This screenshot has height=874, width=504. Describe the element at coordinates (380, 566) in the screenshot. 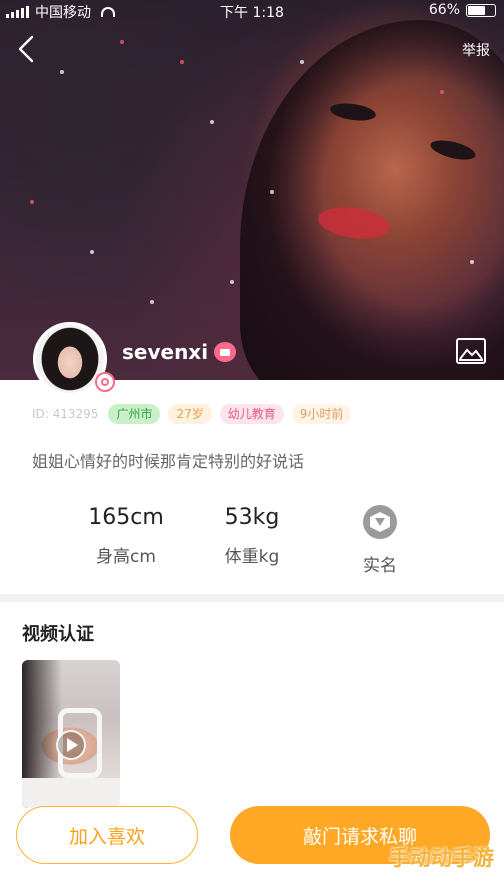

I see `verified-label: 实名` at that location.